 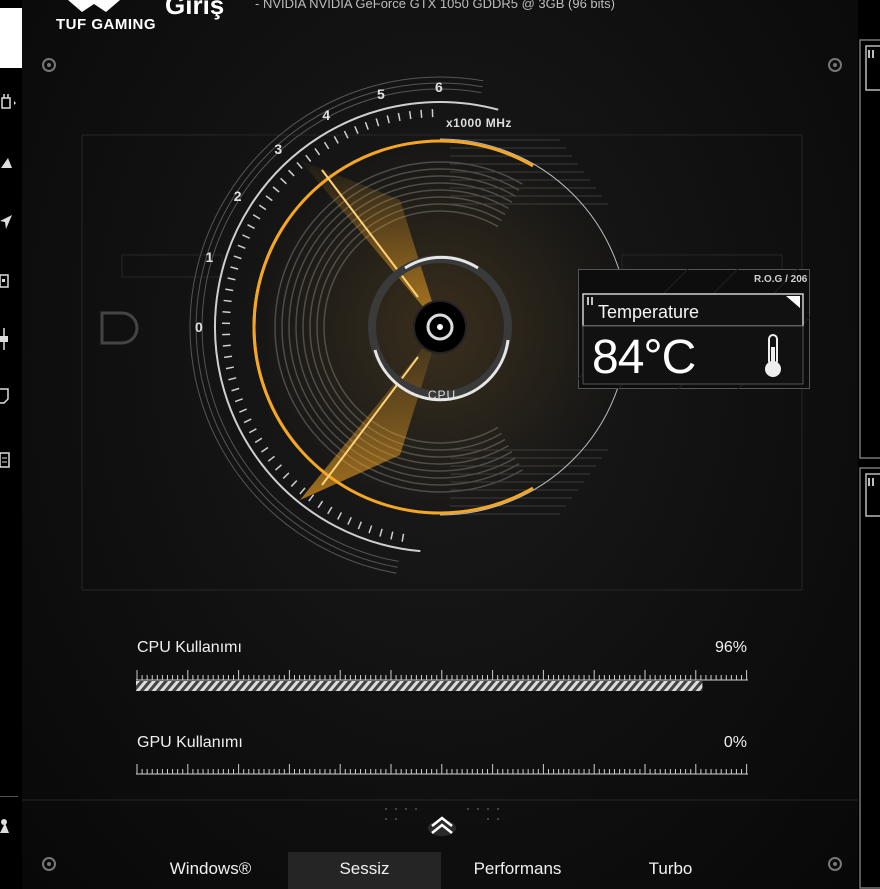 What do you see at coordinates (442, 675) in the screenshot?
I see `cpu-usage-ruler` at bounding box center [442, 675].